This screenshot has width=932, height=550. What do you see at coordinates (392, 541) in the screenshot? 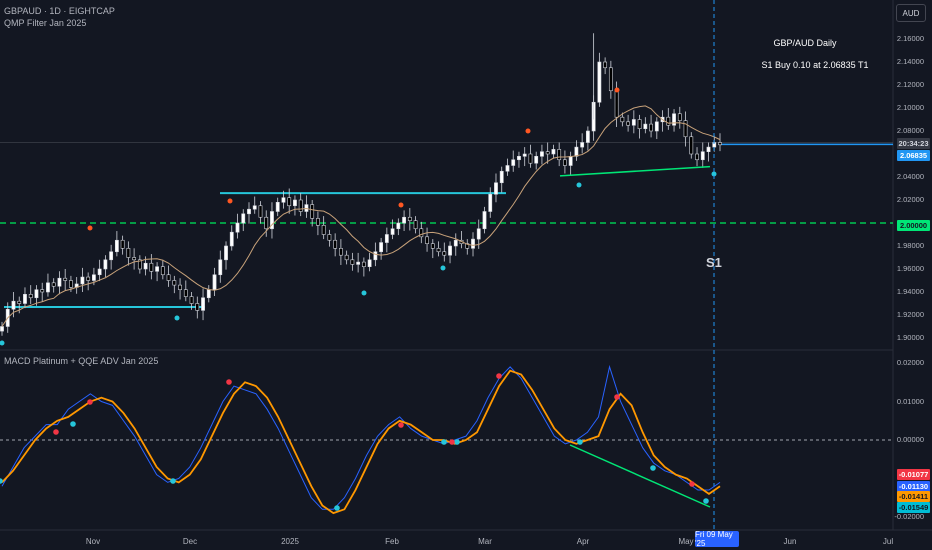
I see `time-tick: Feb` at bounding box center [392, 541].